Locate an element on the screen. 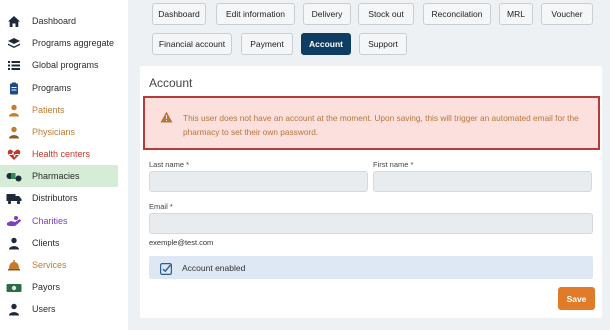 The width and height of the screenshot is (610, 330). sidebar-item-label: Distributors is located at coordinates (55, 198).